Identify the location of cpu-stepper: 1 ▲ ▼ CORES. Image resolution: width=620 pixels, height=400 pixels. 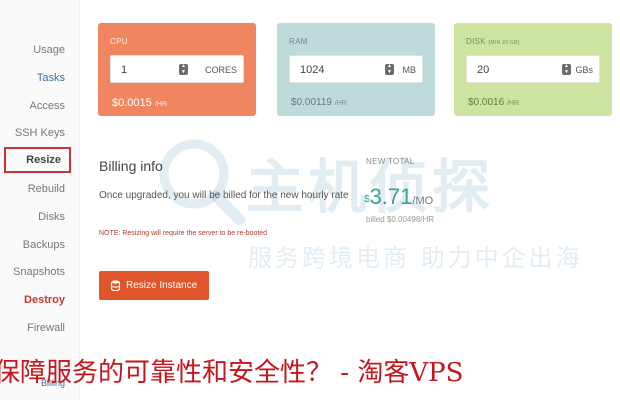
(177, 69).